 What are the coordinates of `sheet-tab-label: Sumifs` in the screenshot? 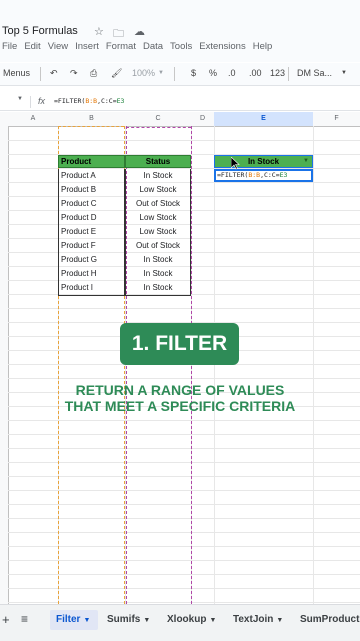 It's located at (124, 619).